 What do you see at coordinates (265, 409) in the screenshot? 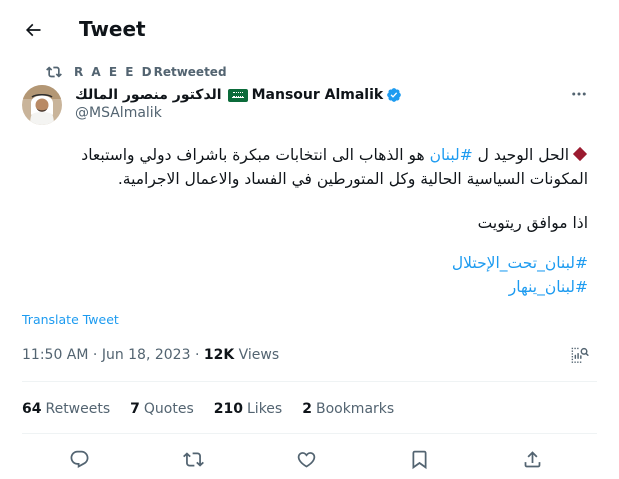
I see `likes-label: Likes` at bounding box center [265, 409].